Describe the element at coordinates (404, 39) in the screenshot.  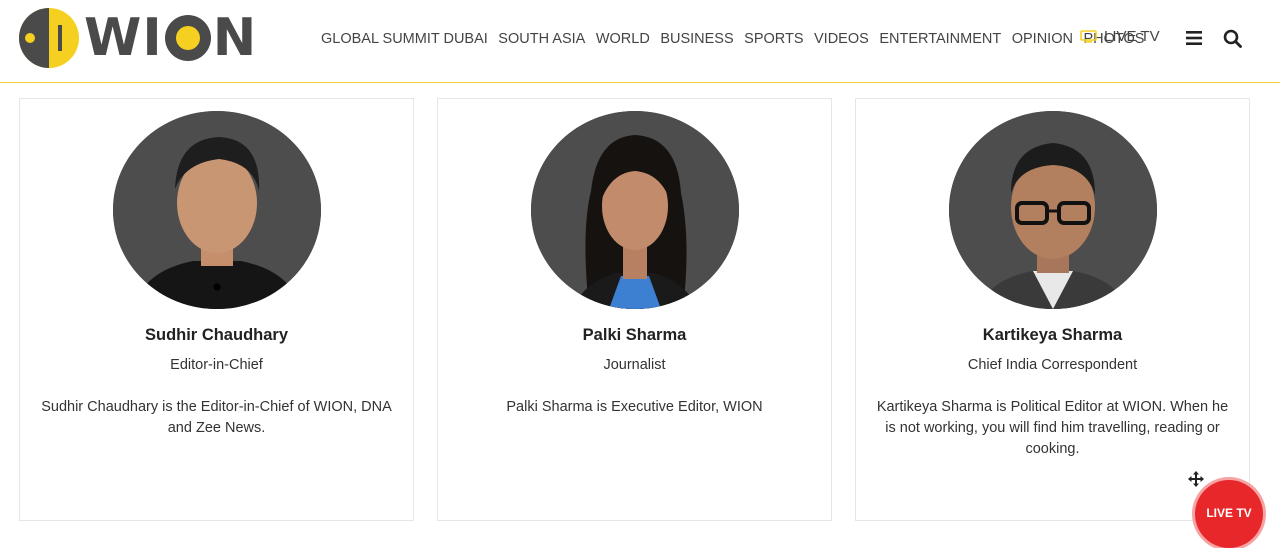
I see `nav-item-global-summit-dubai: GLOBAL SUMMIT DUBAI` at that location.